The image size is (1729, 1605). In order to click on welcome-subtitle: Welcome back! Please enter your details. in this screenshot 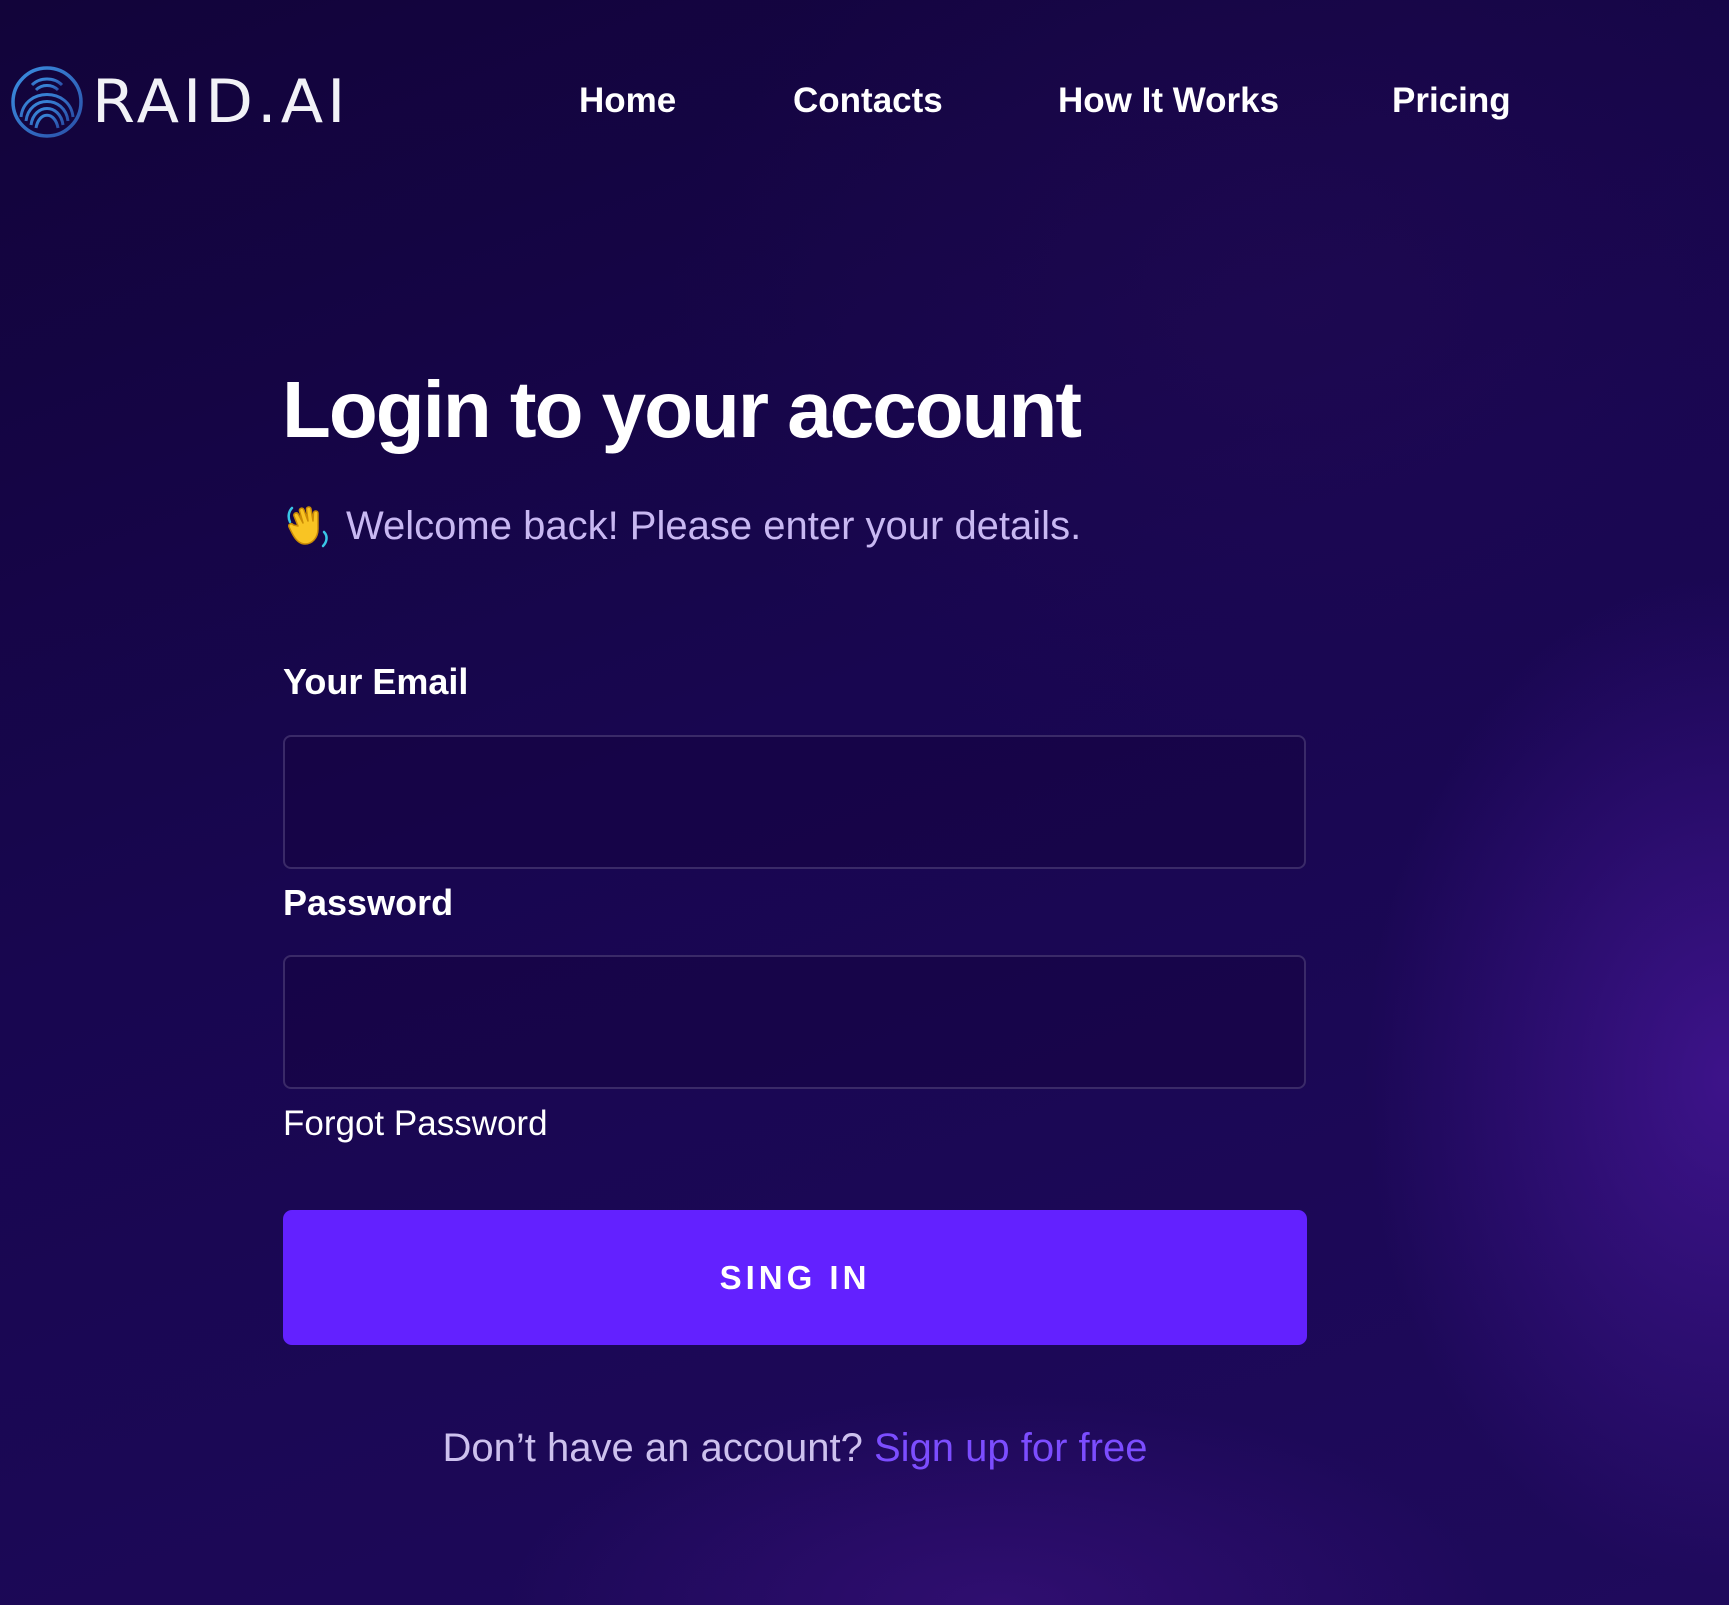, I will do `click(682, 526)`.